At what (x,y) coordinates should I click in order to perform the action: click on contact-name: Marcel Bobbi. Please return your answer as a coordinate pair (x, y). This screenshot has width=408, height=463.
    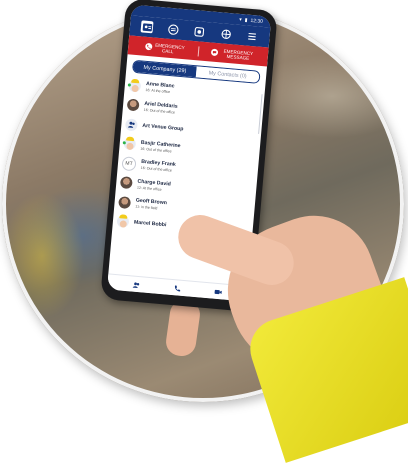
    Looking at the image, I should click on (150, 224).